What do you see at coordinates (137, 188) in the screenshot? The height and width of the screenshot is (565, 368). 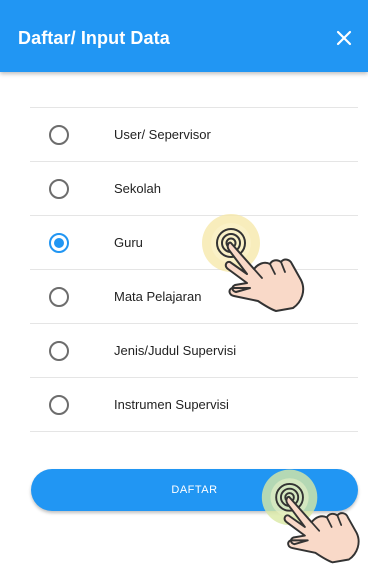 I see `option-label: Sekolah` at bounding box center [137, 188].